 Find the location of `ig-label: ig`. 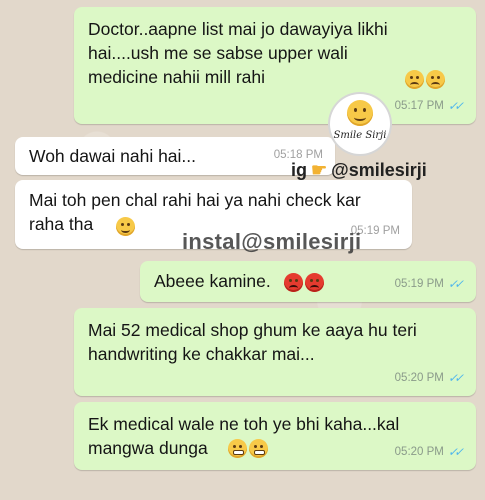

ig-label: ig is located at coordinates (299, 170).